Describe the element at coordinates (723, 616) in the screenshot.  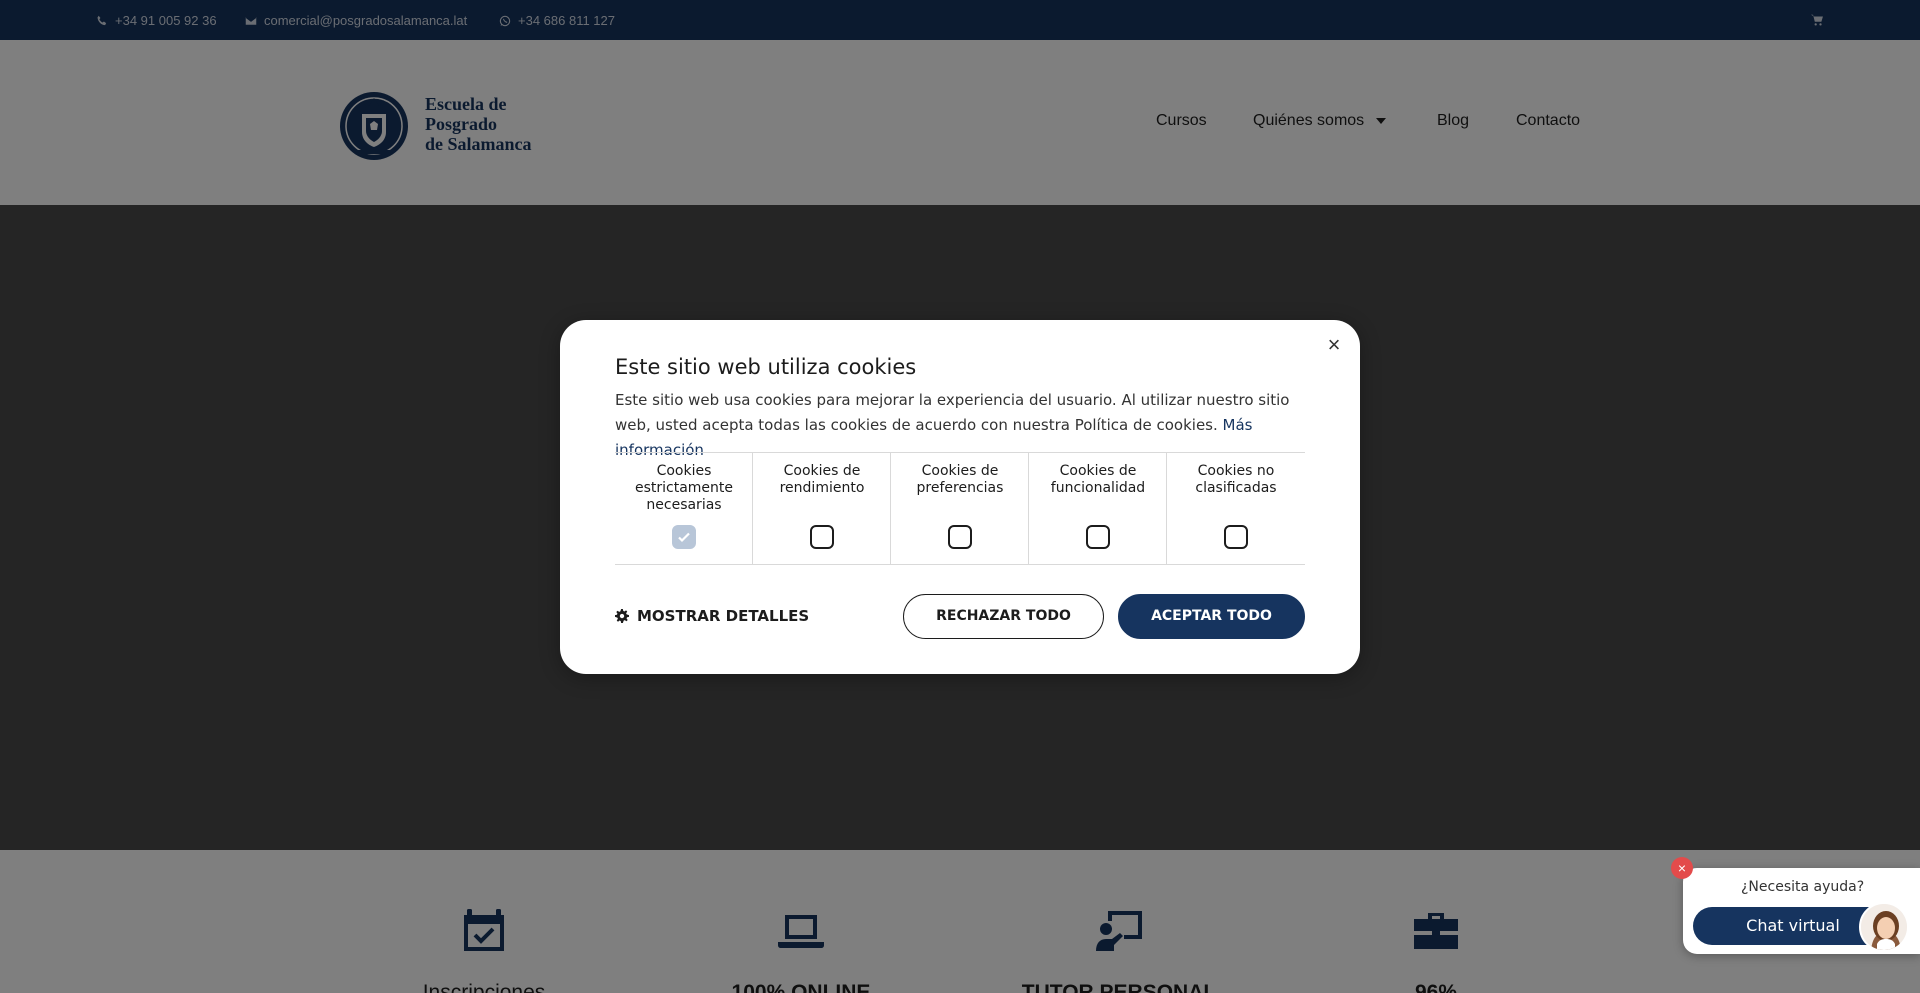
I see `show-details-label: MOSTRAR DETALLES` at that location.